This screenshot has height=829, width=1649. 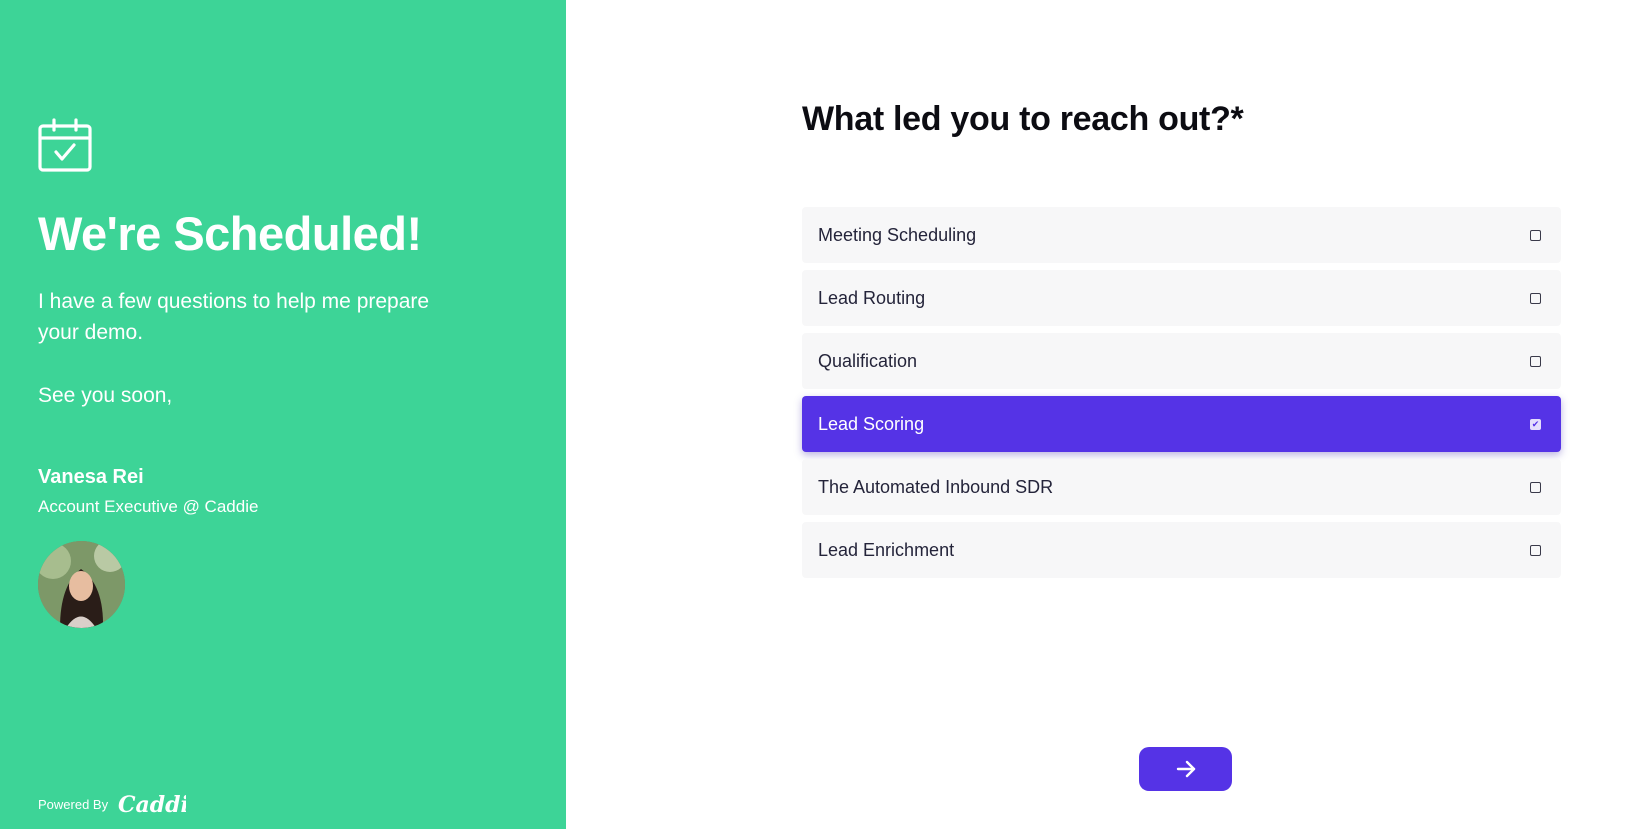 I want to click on powered-by-label: Powered By, so click(x=73, y=804).